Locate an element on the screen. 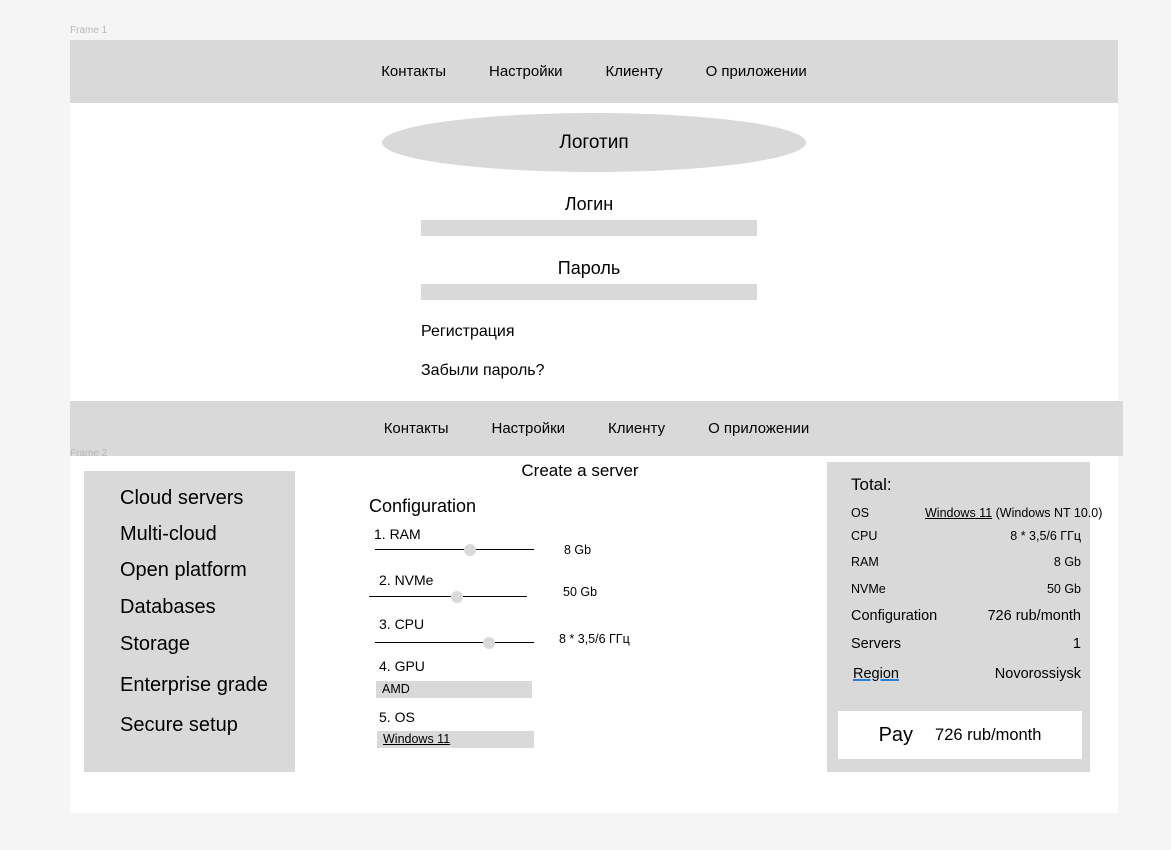 Image resolution: width=1171 pixels, height=850 pixels. total-os-label: OS is located at coordinates (860, 513).